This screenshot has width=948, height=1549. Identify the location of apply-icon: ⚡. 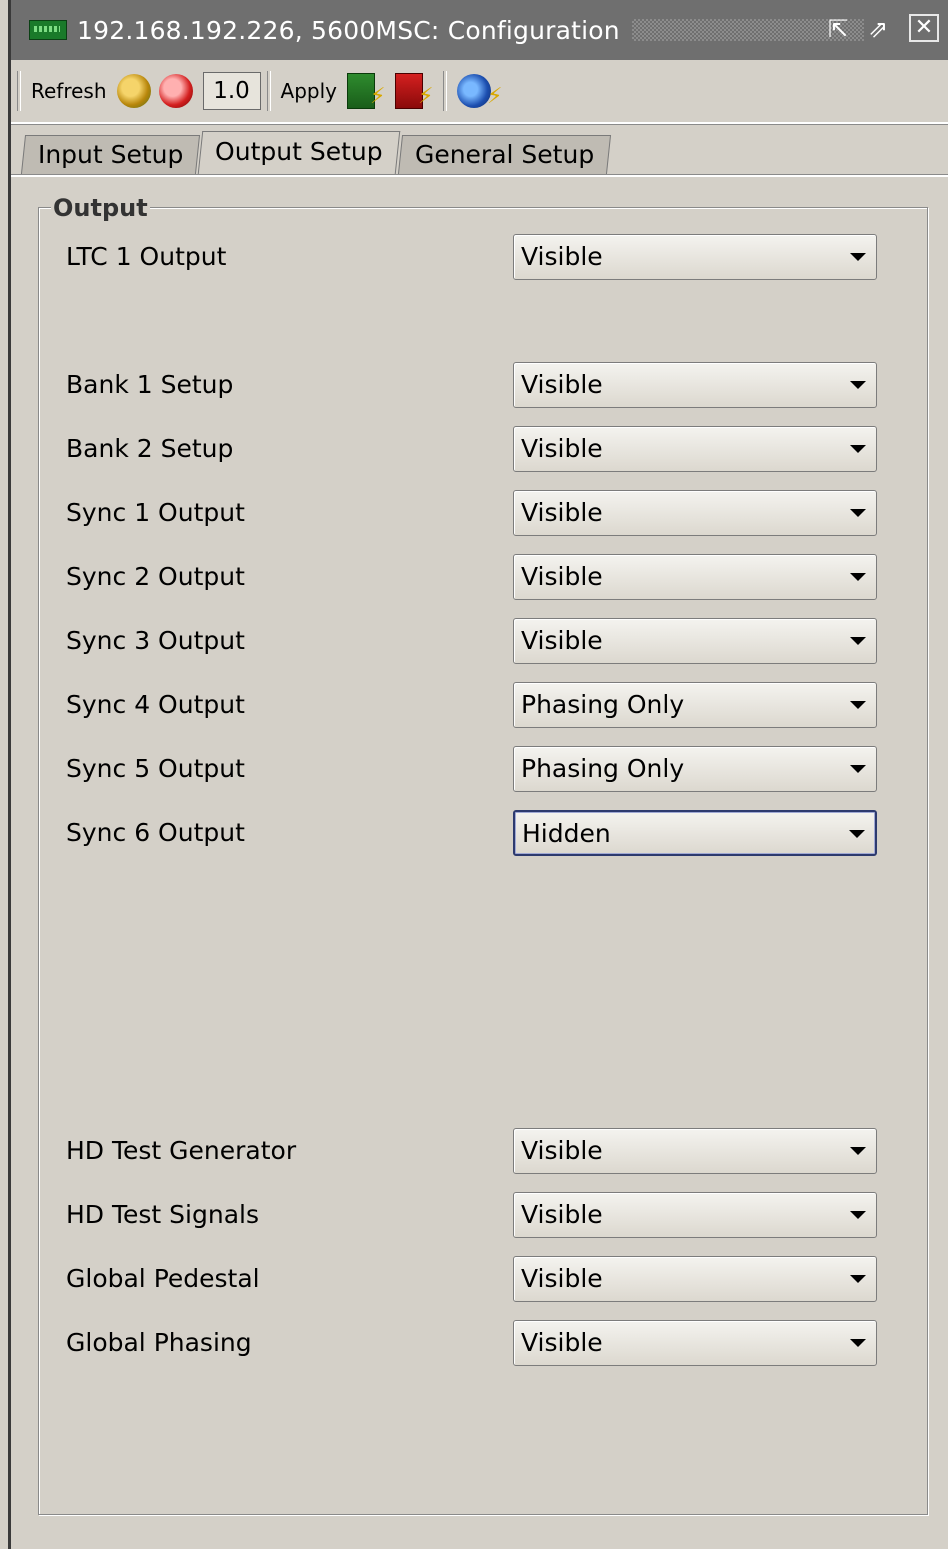
(366, 91).